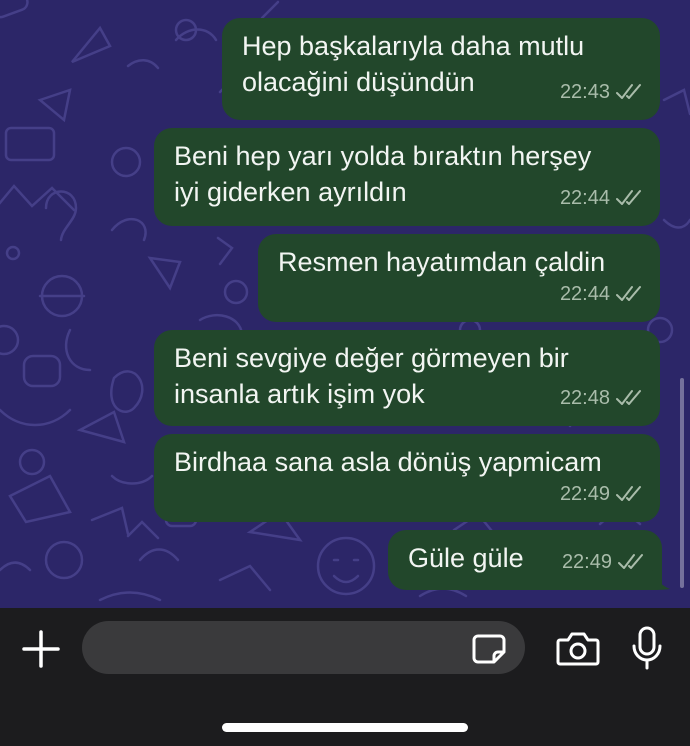  I want to click on message-text: Beni sevgiye değer görmeyen bir, so click(371, 358).